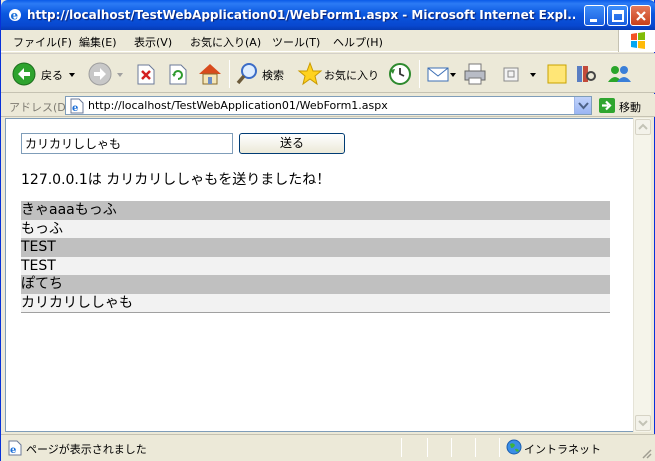 This screenshot has width=655, height=461. Describe the element at coordinates (315, 210) in the screenshot. I see `list-item: きゃaaaもっふ` at that location.